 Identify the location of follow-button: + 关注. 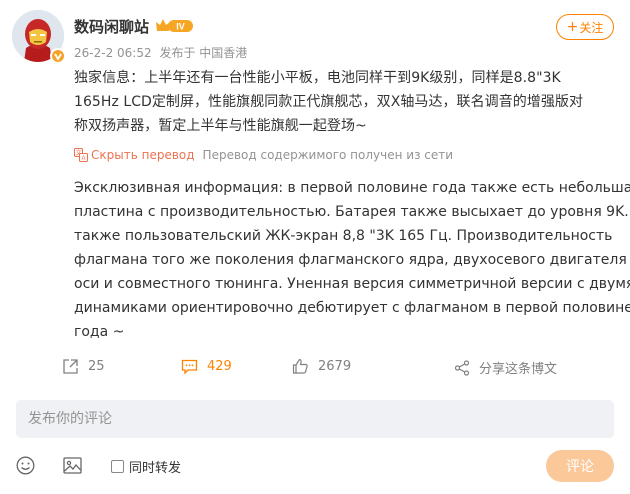
(585, 27).